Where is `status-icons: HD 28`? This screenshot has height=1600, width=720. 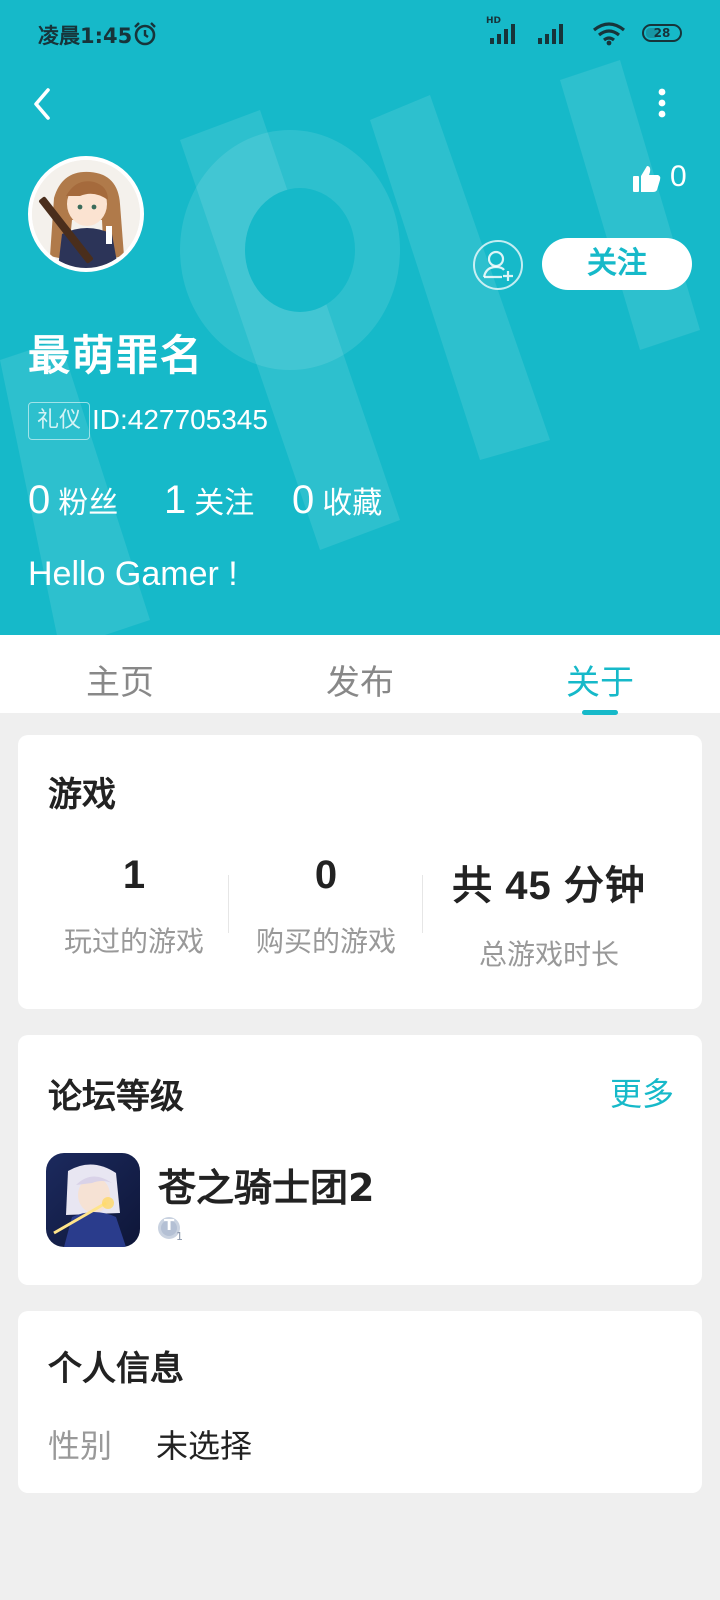 status-icons: HD 28 is located at coordinates (582, 32).